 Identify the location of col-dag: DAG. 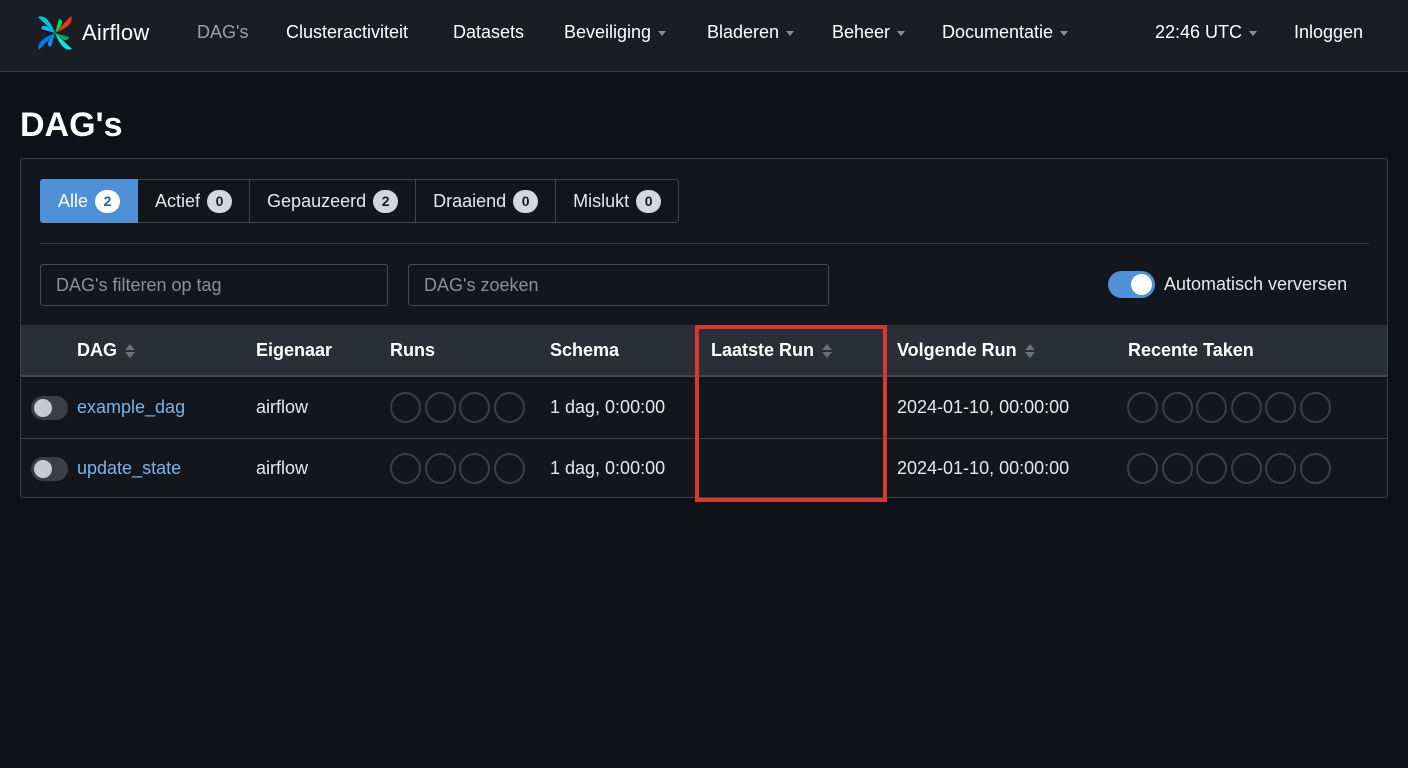
(106, 350).